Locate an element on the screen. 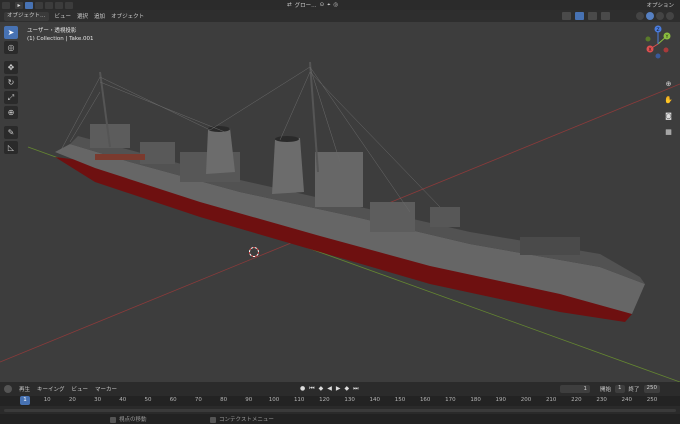 Image resolution: width=680 pixels, height=424 pixels. view-name: ユーザー・透視投影 is located at coordinates (52, 31).